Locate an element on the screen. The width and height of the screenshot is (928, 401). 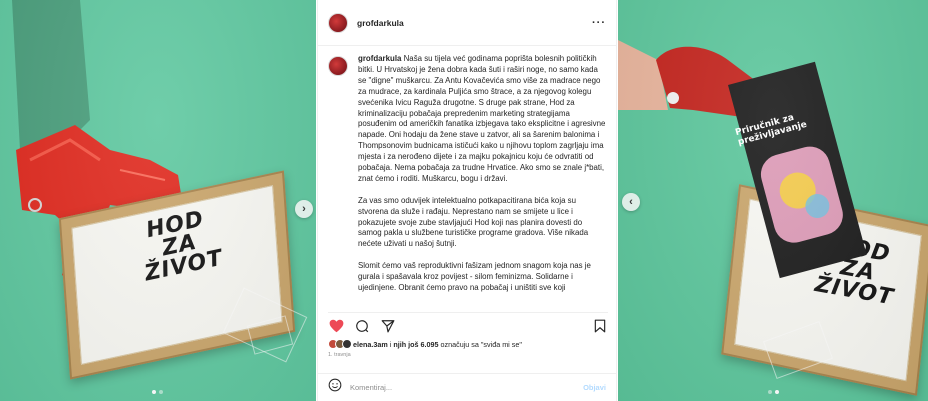
comment-icon is located at coordinates (362, 326).